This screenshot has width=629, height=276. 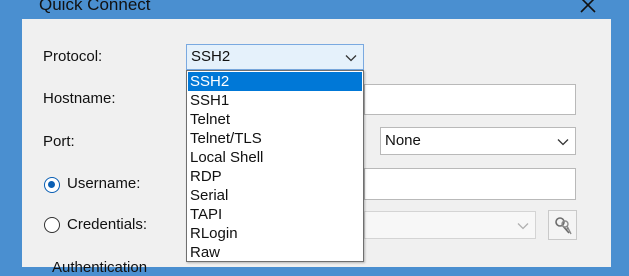 What do you see at coordinates (470, 99) in the screenshot?
I see `hostname-field` at bounding box center [470, 99].